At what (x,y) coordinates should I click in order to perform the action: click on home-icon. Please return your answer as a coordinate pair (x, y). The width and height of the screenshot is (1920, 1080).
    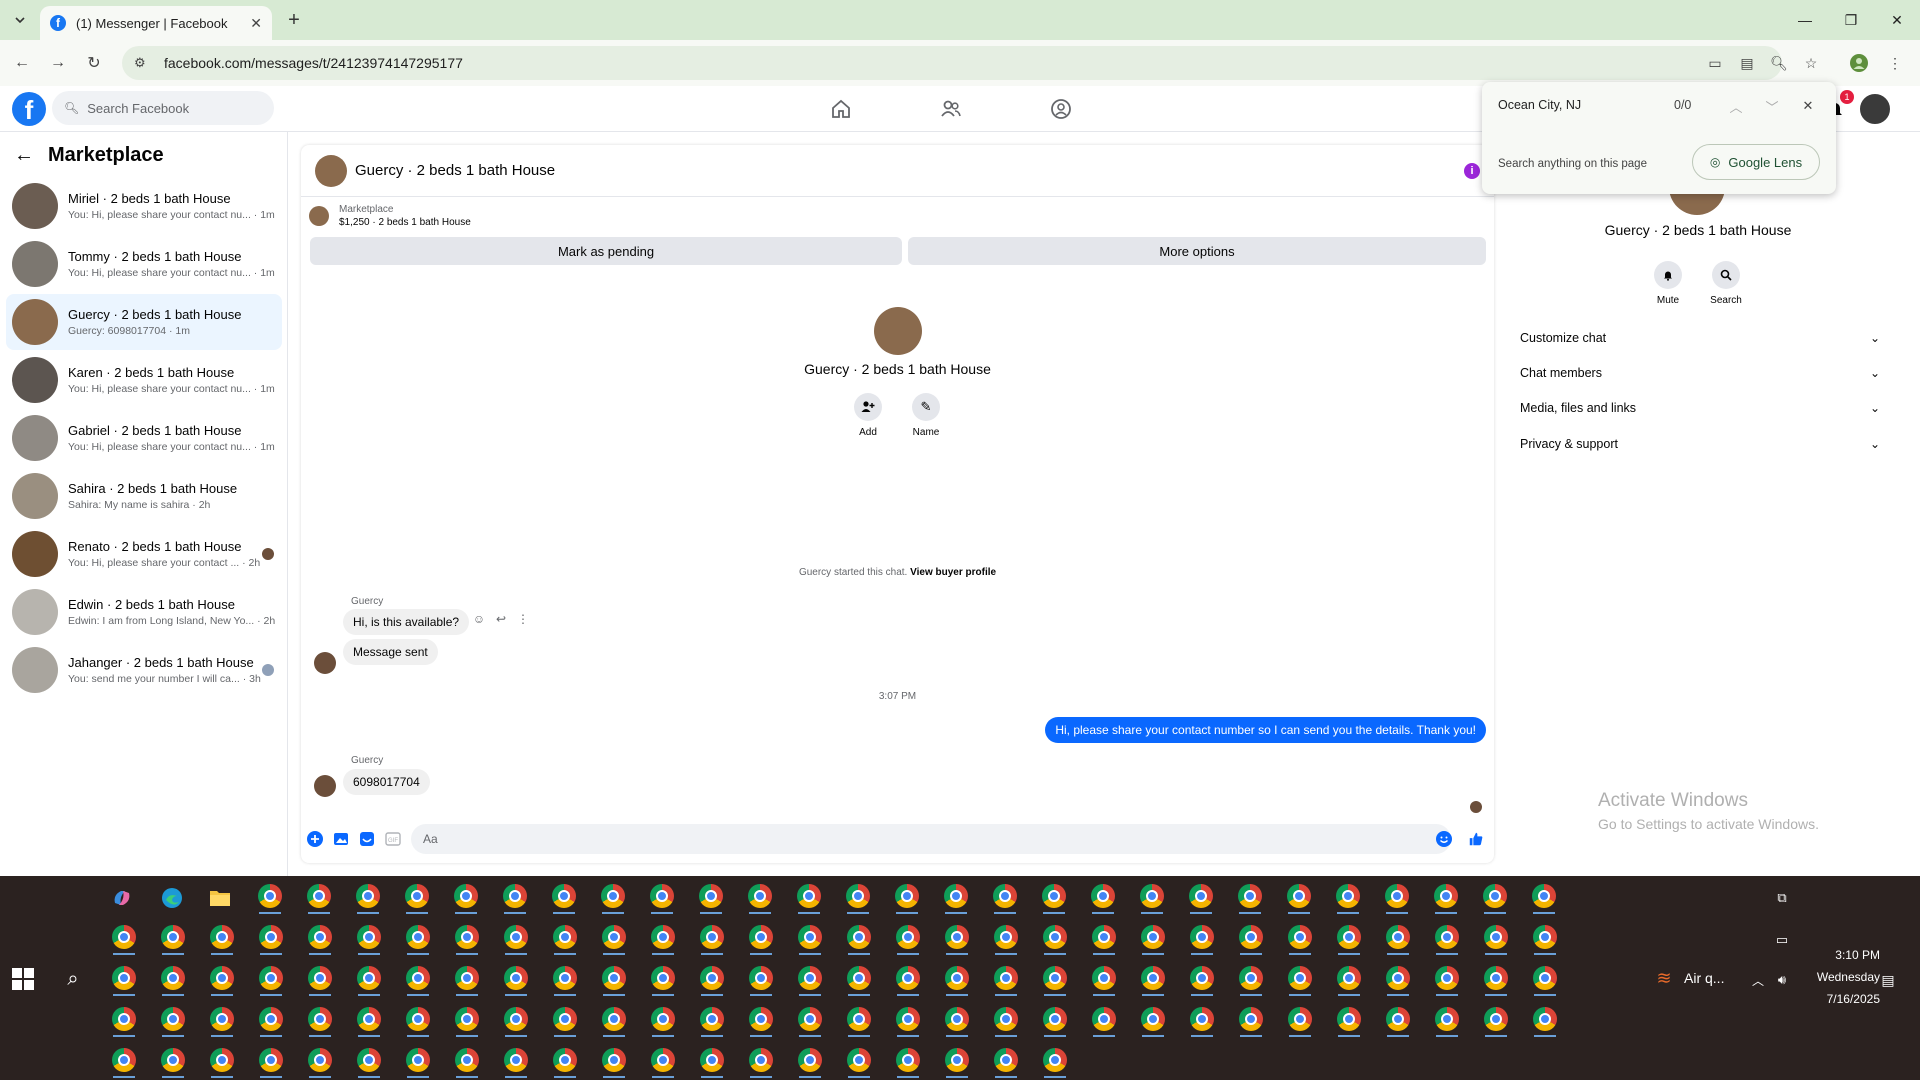
    Looking at the image, I should click on (841, 109).